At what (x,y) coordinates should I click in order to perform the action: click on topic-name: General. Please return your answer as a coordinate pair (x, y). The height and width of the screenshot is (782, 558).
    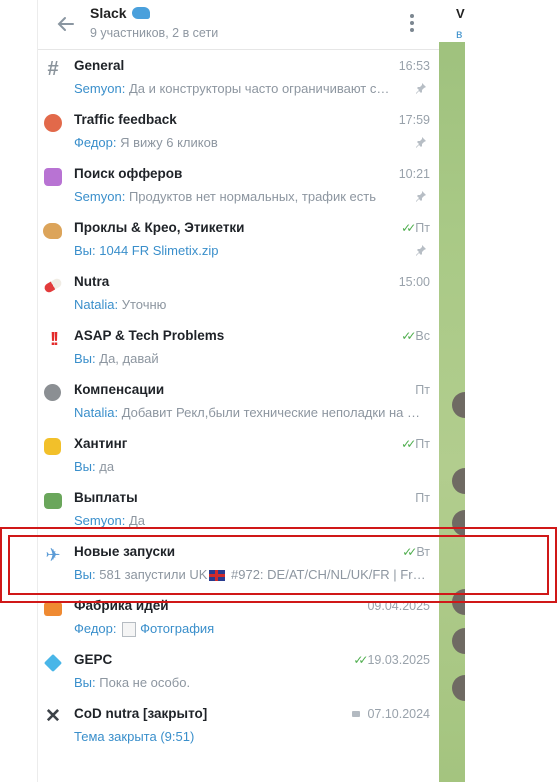
    Looking at the image, I should click on (99, 65).